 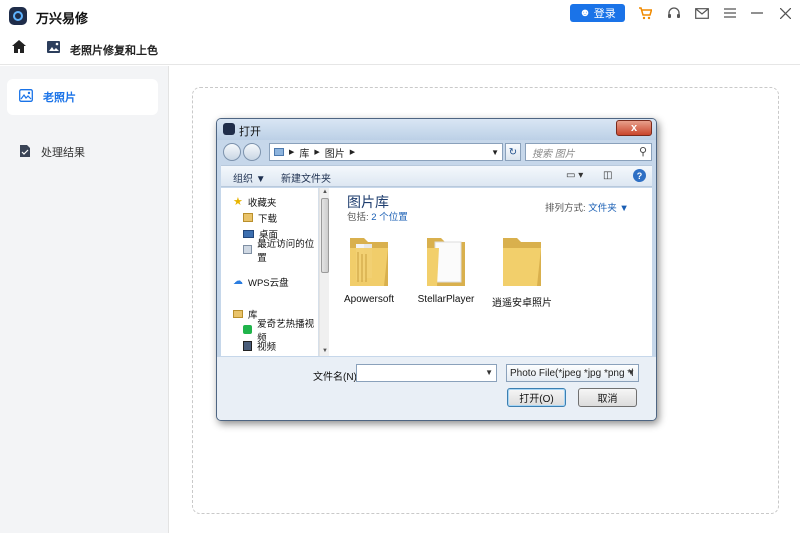 What do you see at coordinates (304, 152) in the screenshot?
I see `breadcrumb-library: 库` at bounding box center [304, 152].